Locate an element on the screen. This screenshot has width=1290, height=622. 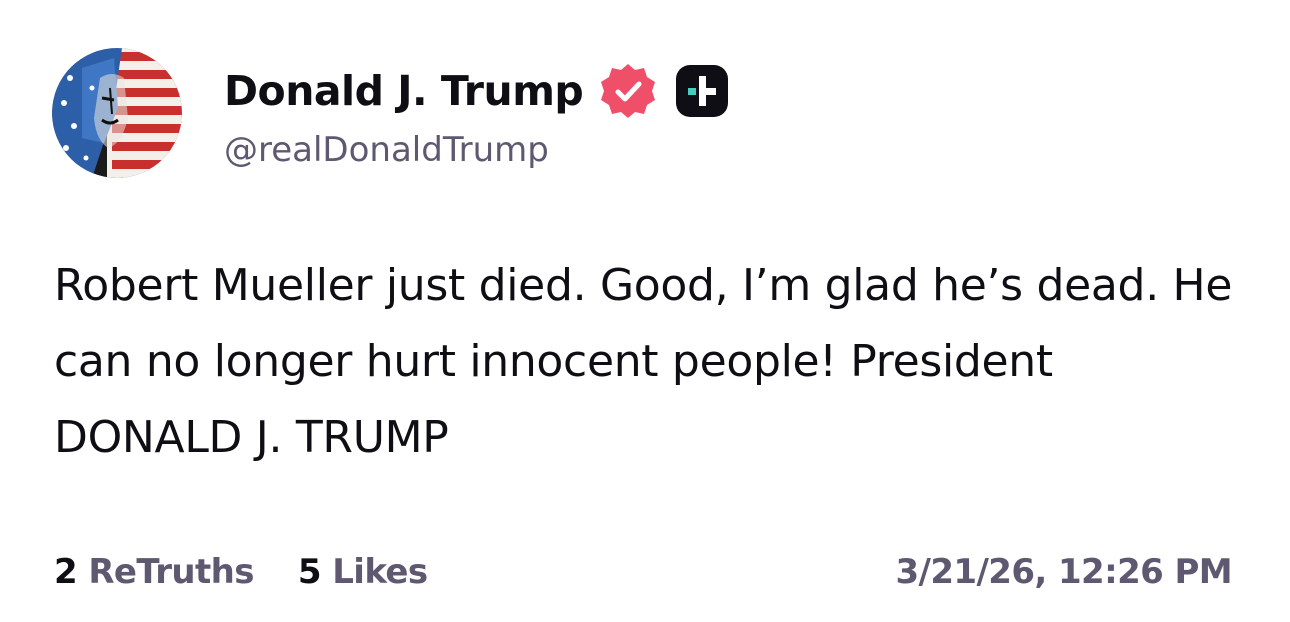
likes-count: 5 is located at coordinates (309, 572).